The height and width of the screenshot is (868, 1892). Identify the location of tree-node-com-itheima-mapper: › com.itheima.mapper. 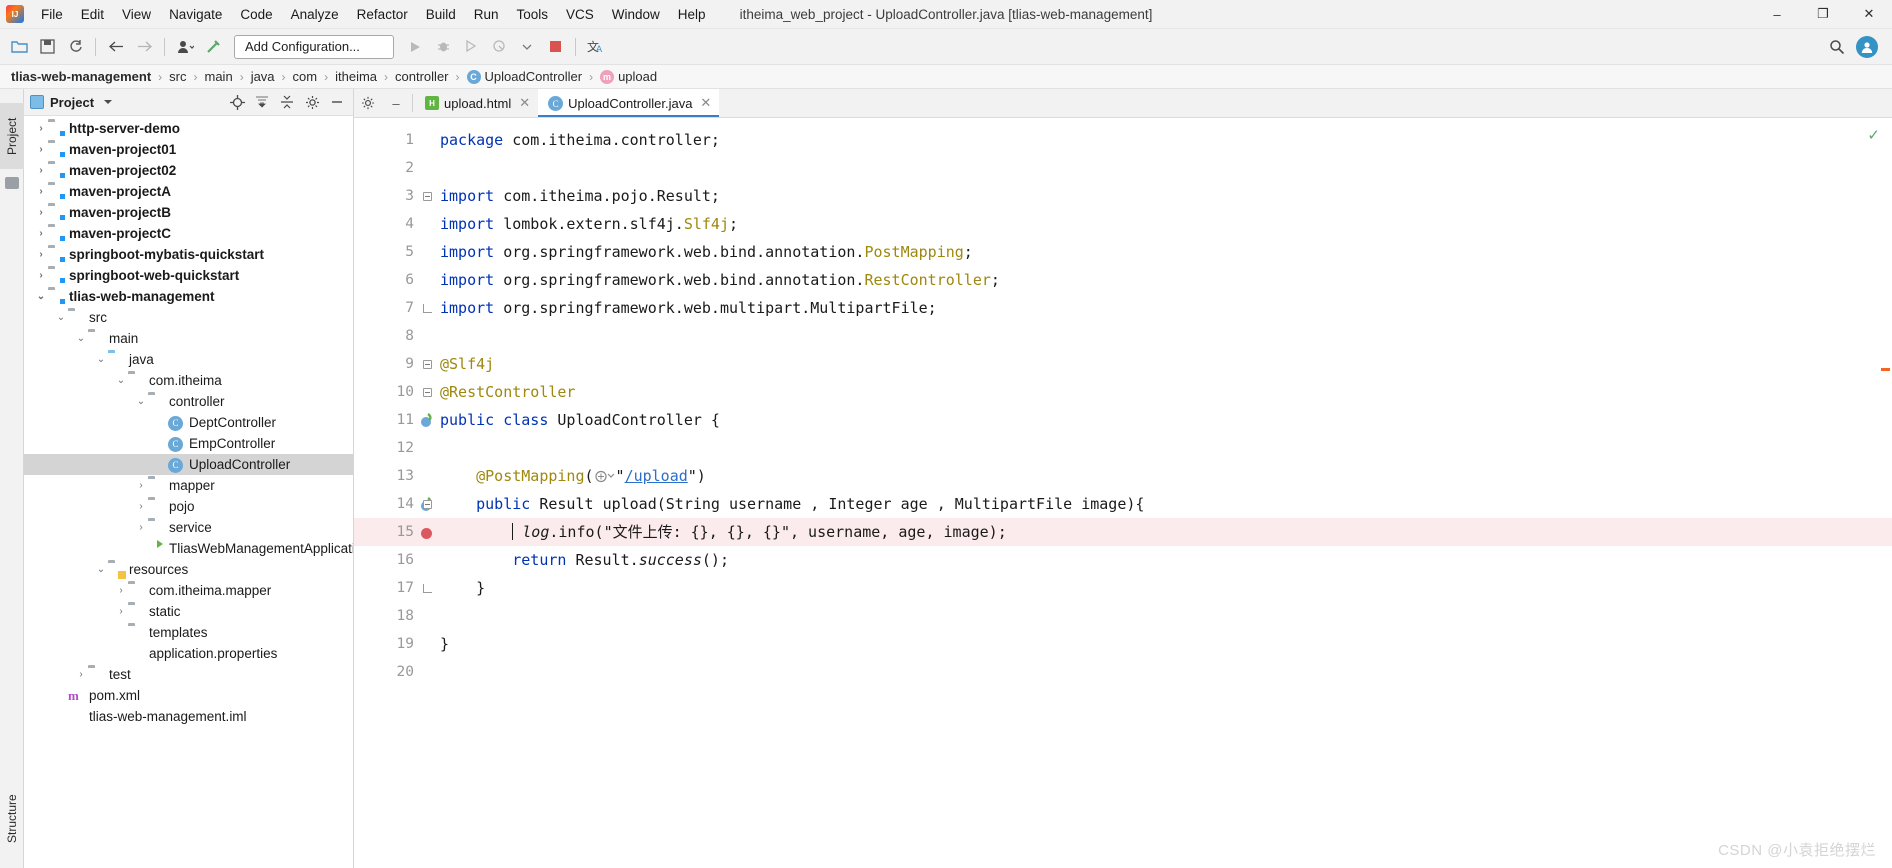
(188, 590).